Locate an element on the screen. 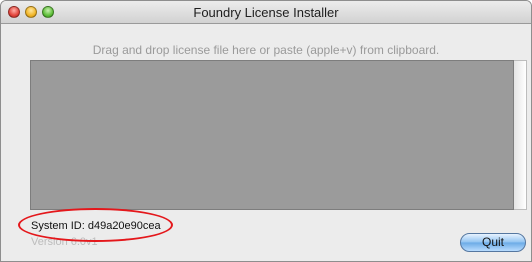 This screenshot has width=532, height=262. drop-area-scrollbar is located at coordinates (520, 135).